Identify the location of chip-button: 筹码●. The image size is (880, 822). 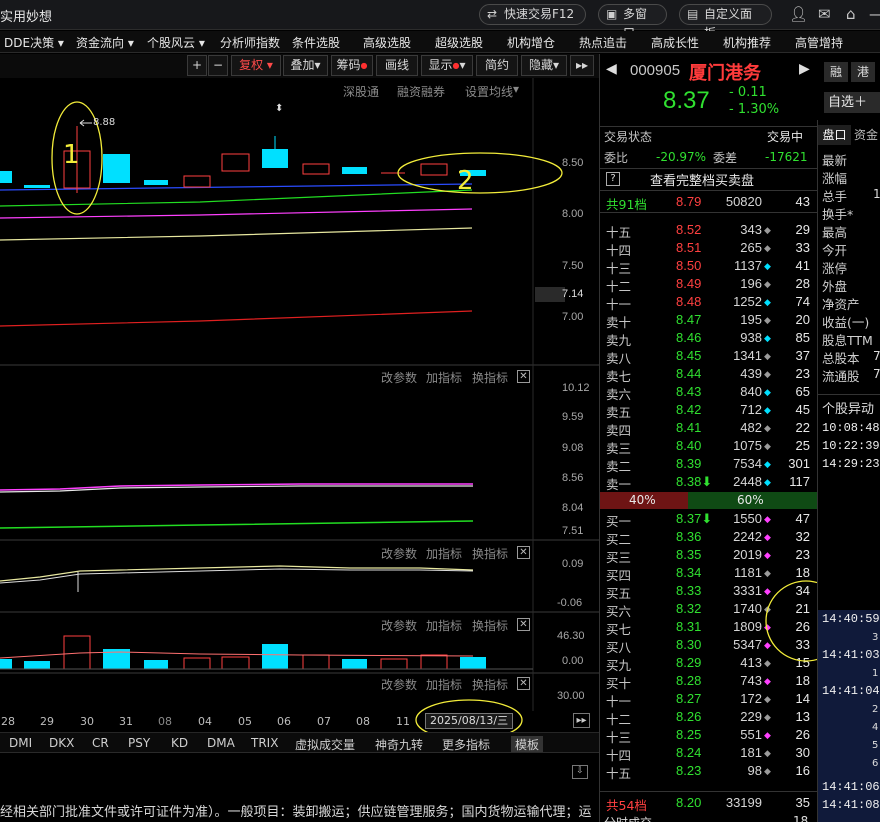
(352, 65).